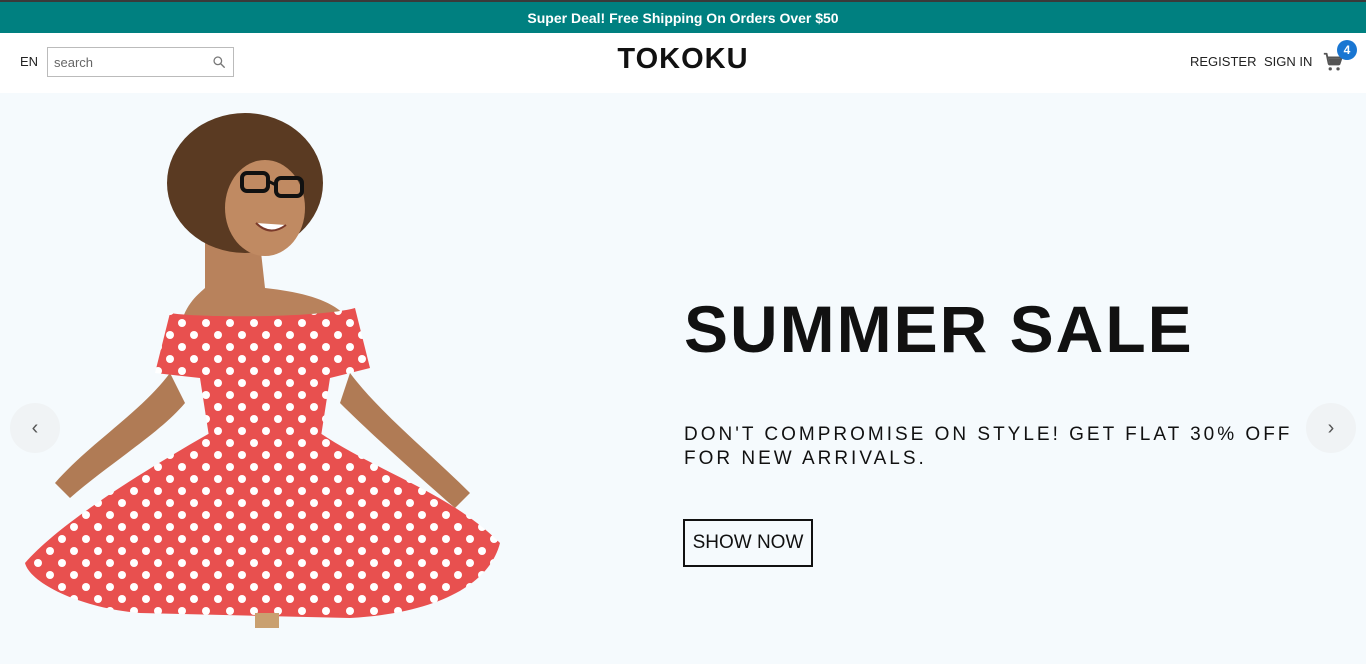 The width and height of the screenshot is (1366, 664). I want to click on hero-title: SUMMER SALE, so click(939, 329).